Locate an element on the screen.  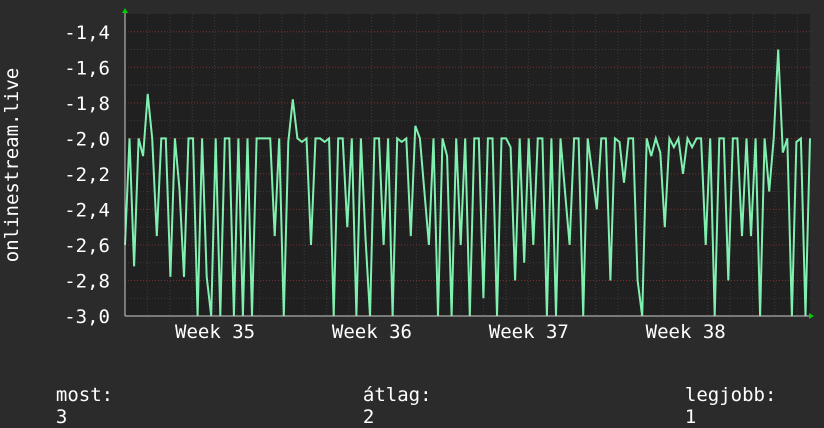
legend-best-label: legjobb: is located at coordinates (730, 395).